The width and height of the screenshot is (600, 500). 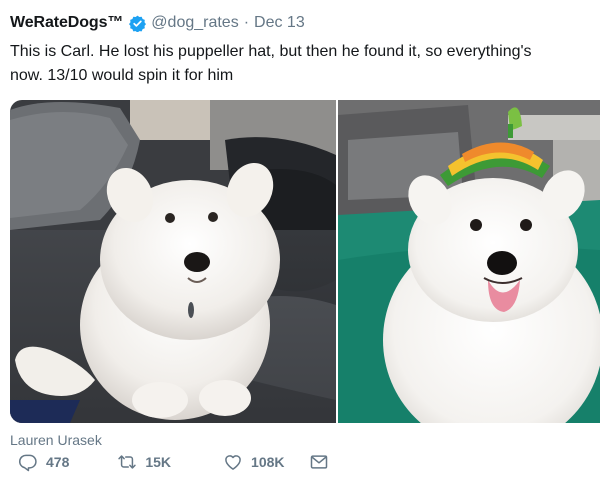 What do you see at coordinates (43, 462) in the screenshot?
I see `reply-button: 478` at bounding box center [43, 462].